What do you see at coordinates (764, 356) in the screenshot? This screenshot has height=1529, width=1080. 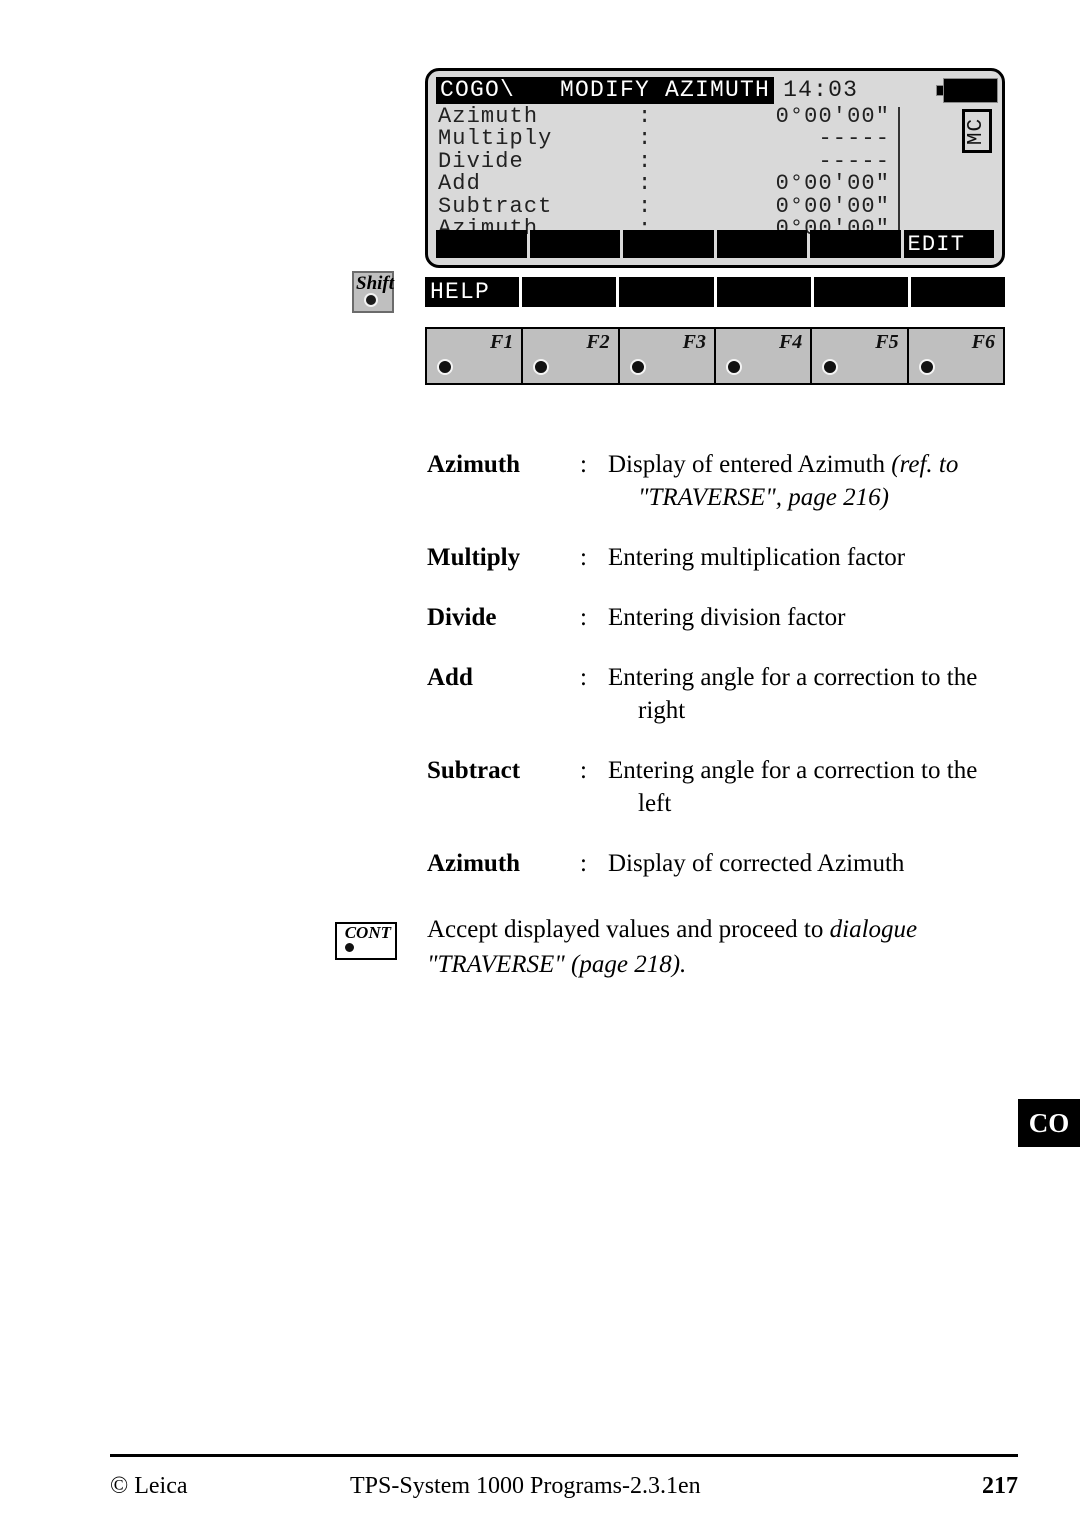 I see `function-key-f4: F4` at bounding box center [764, 356].